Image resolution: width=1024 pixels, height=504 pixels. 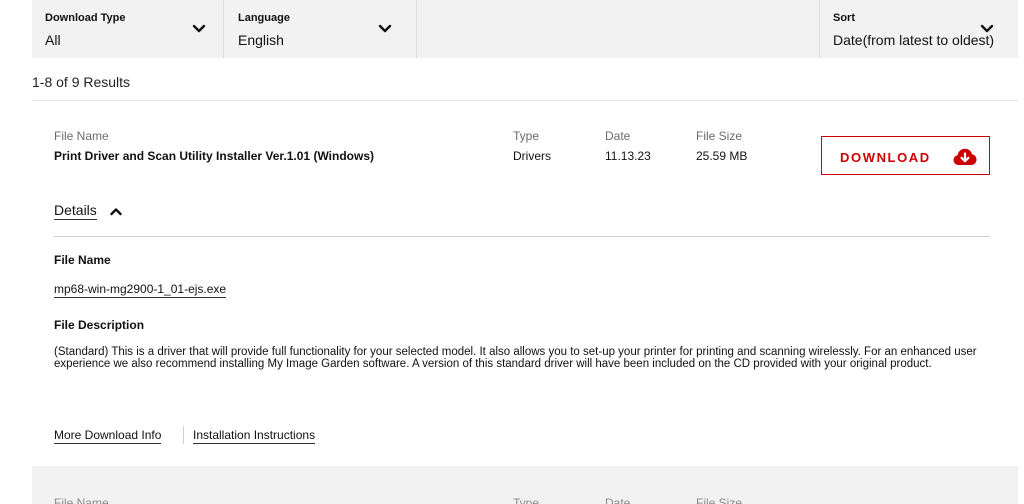 What do you see at coordinates (525, 485) in the screenshot?
I see `result-card: File Name Type Date File Size` at bounding box center [525, 485].